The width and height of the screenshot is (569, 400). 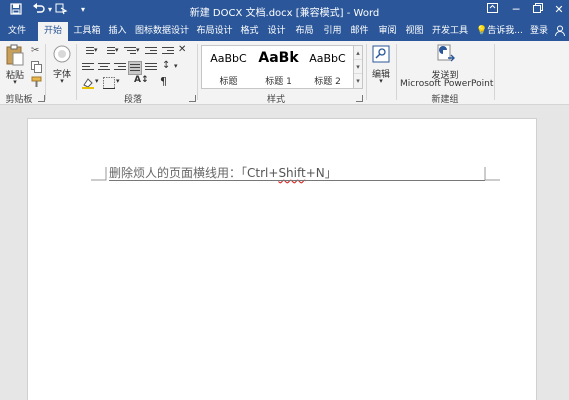 I want to click on tab-developer: 开发工具, so click(x=450, y=31).